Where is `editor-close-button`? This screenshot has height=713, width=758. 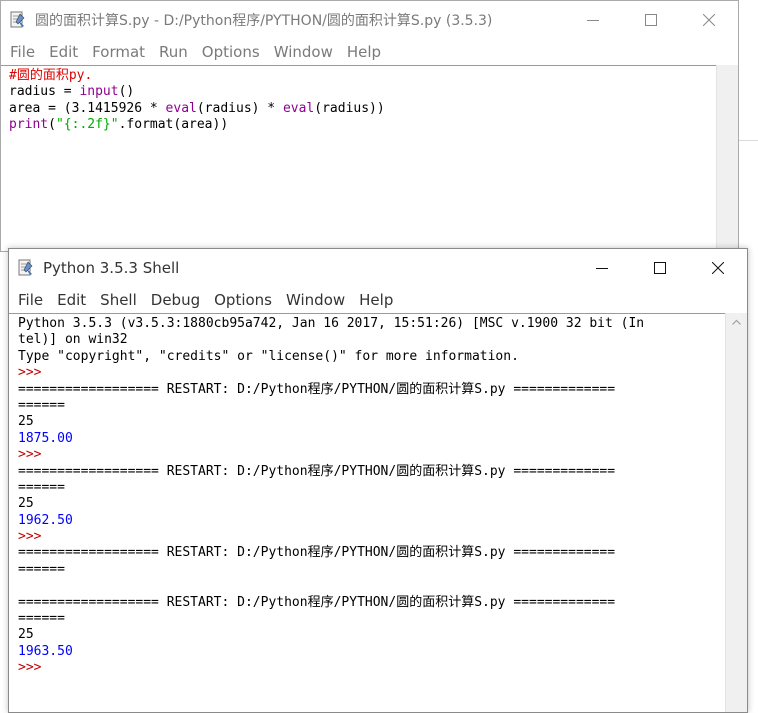 editor-close-button is located at coordinates (709, 20).